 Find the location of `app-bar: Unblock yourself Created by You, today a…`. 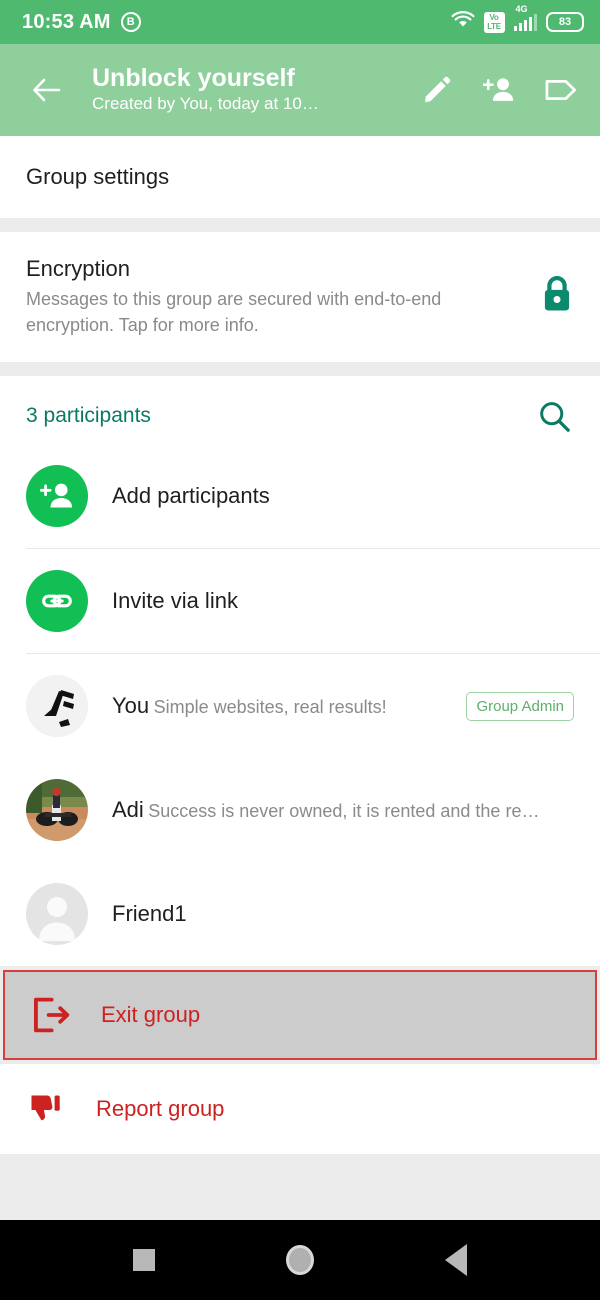

app-bar: Unblock yourself Created by You, today a… is located at coordinates (300, 90).